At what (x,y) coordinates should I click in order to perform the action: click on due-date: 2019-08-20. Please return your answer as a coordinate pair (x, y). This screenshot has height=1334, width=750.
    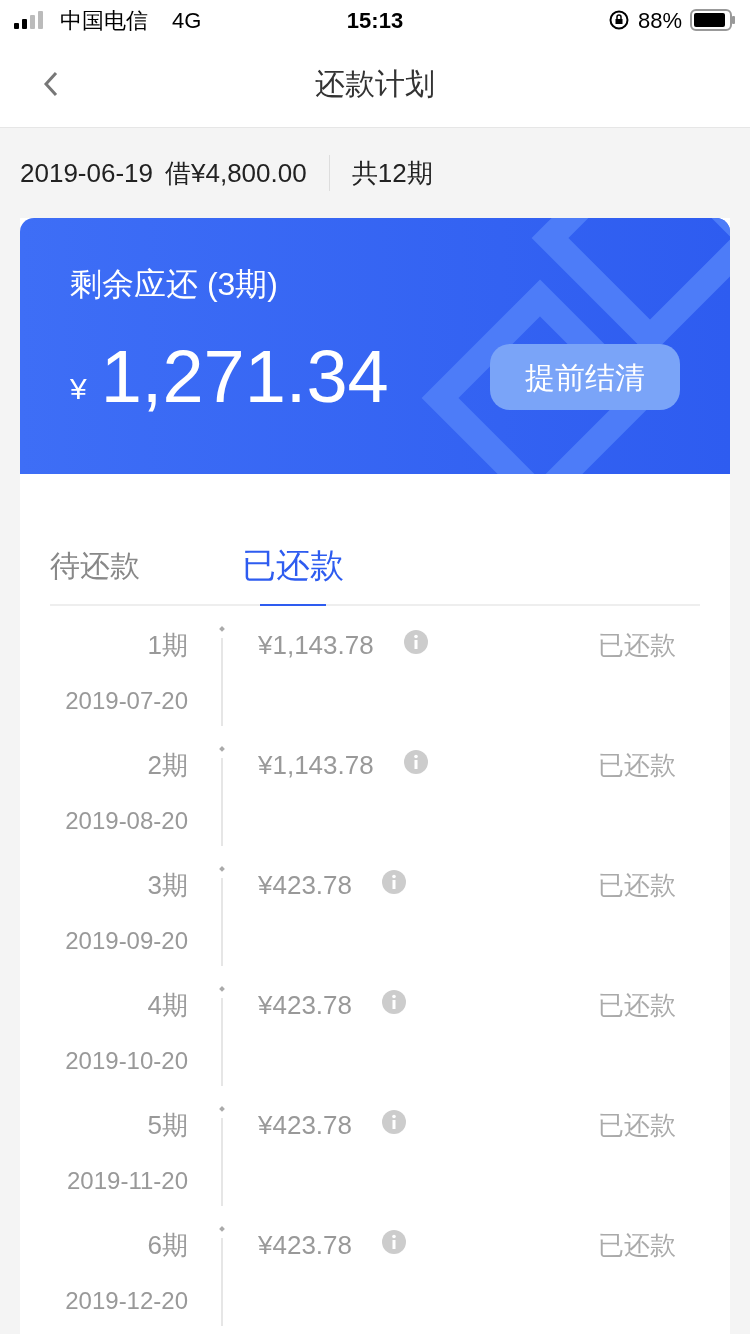
    Looking at the image, I should click on (126, 821).